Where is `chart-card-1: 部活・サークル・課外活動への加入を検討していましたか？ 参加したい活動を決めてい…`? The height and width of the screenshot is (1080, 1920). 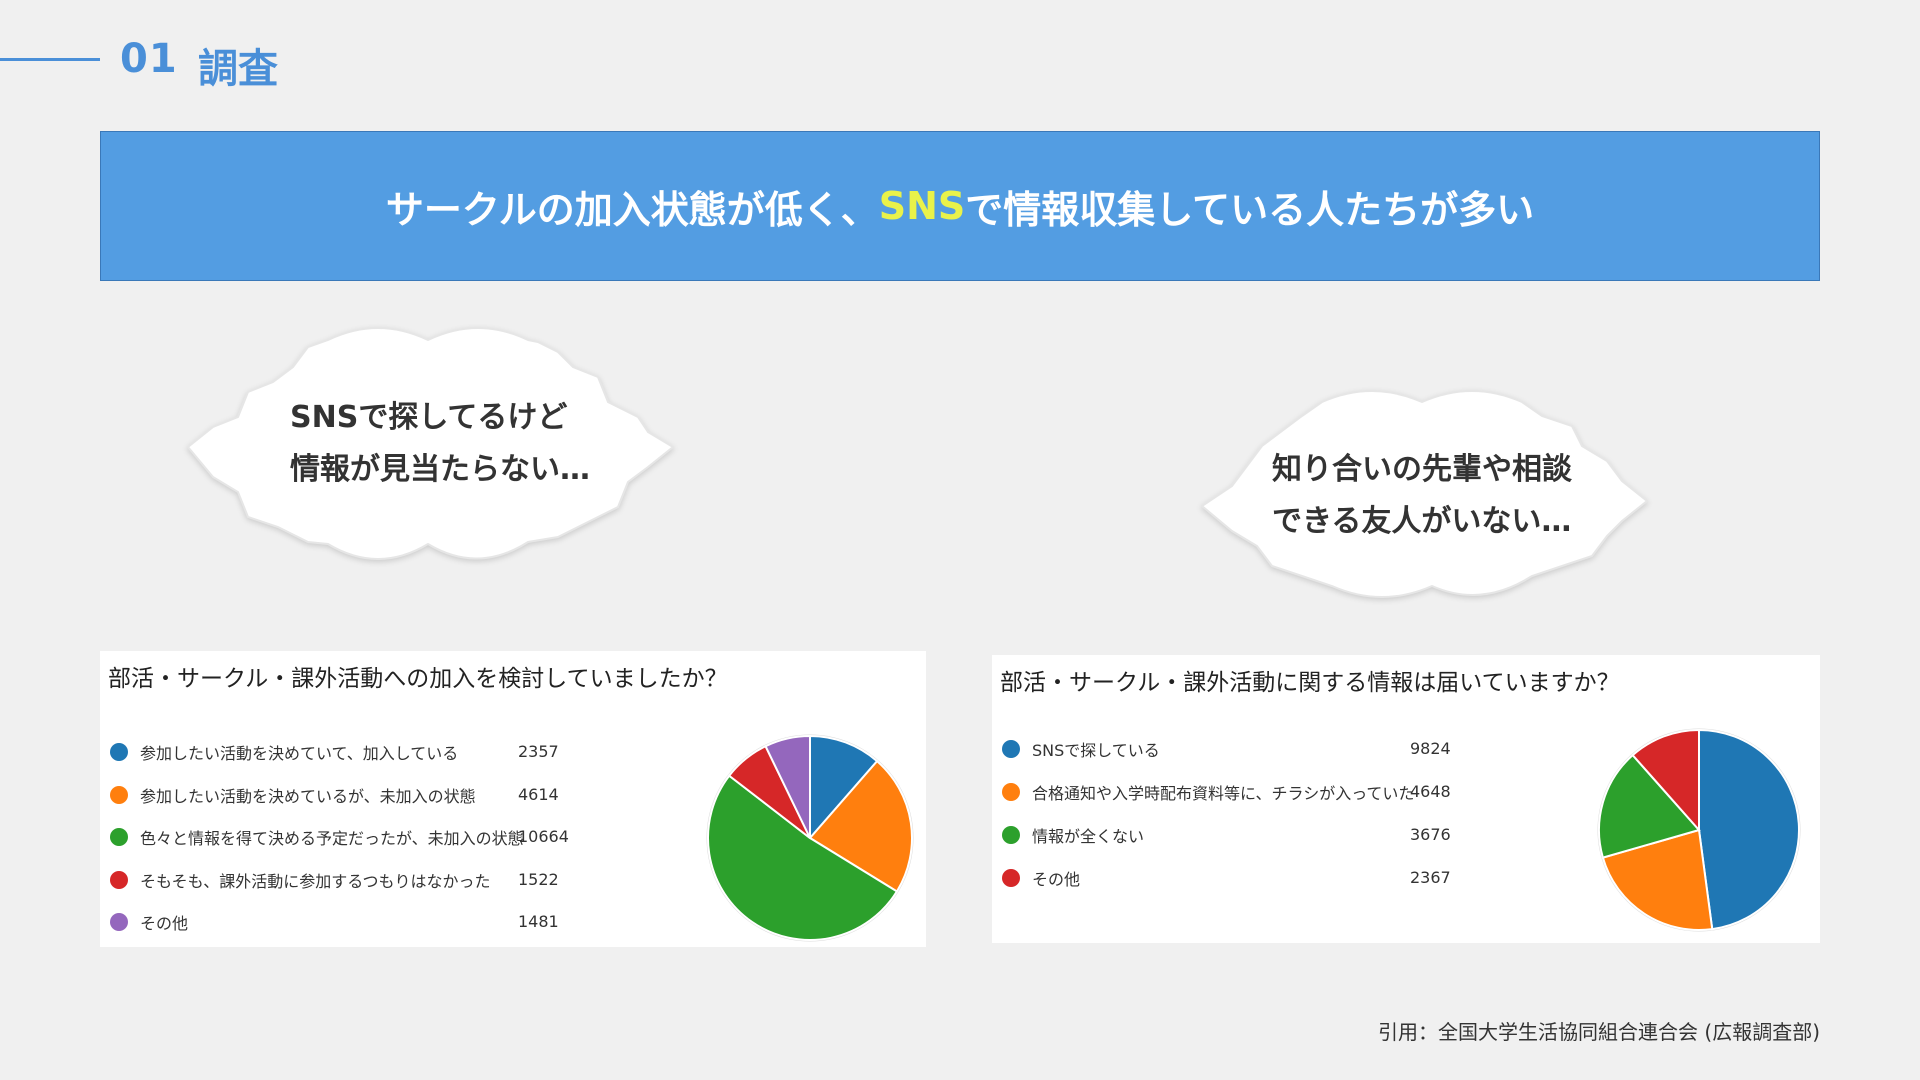
chart-card-1: 部活・サークル・課外活動への加入を検討していましたか？ 参加したい活動を決めてい… is located at coordinates (513, 799).